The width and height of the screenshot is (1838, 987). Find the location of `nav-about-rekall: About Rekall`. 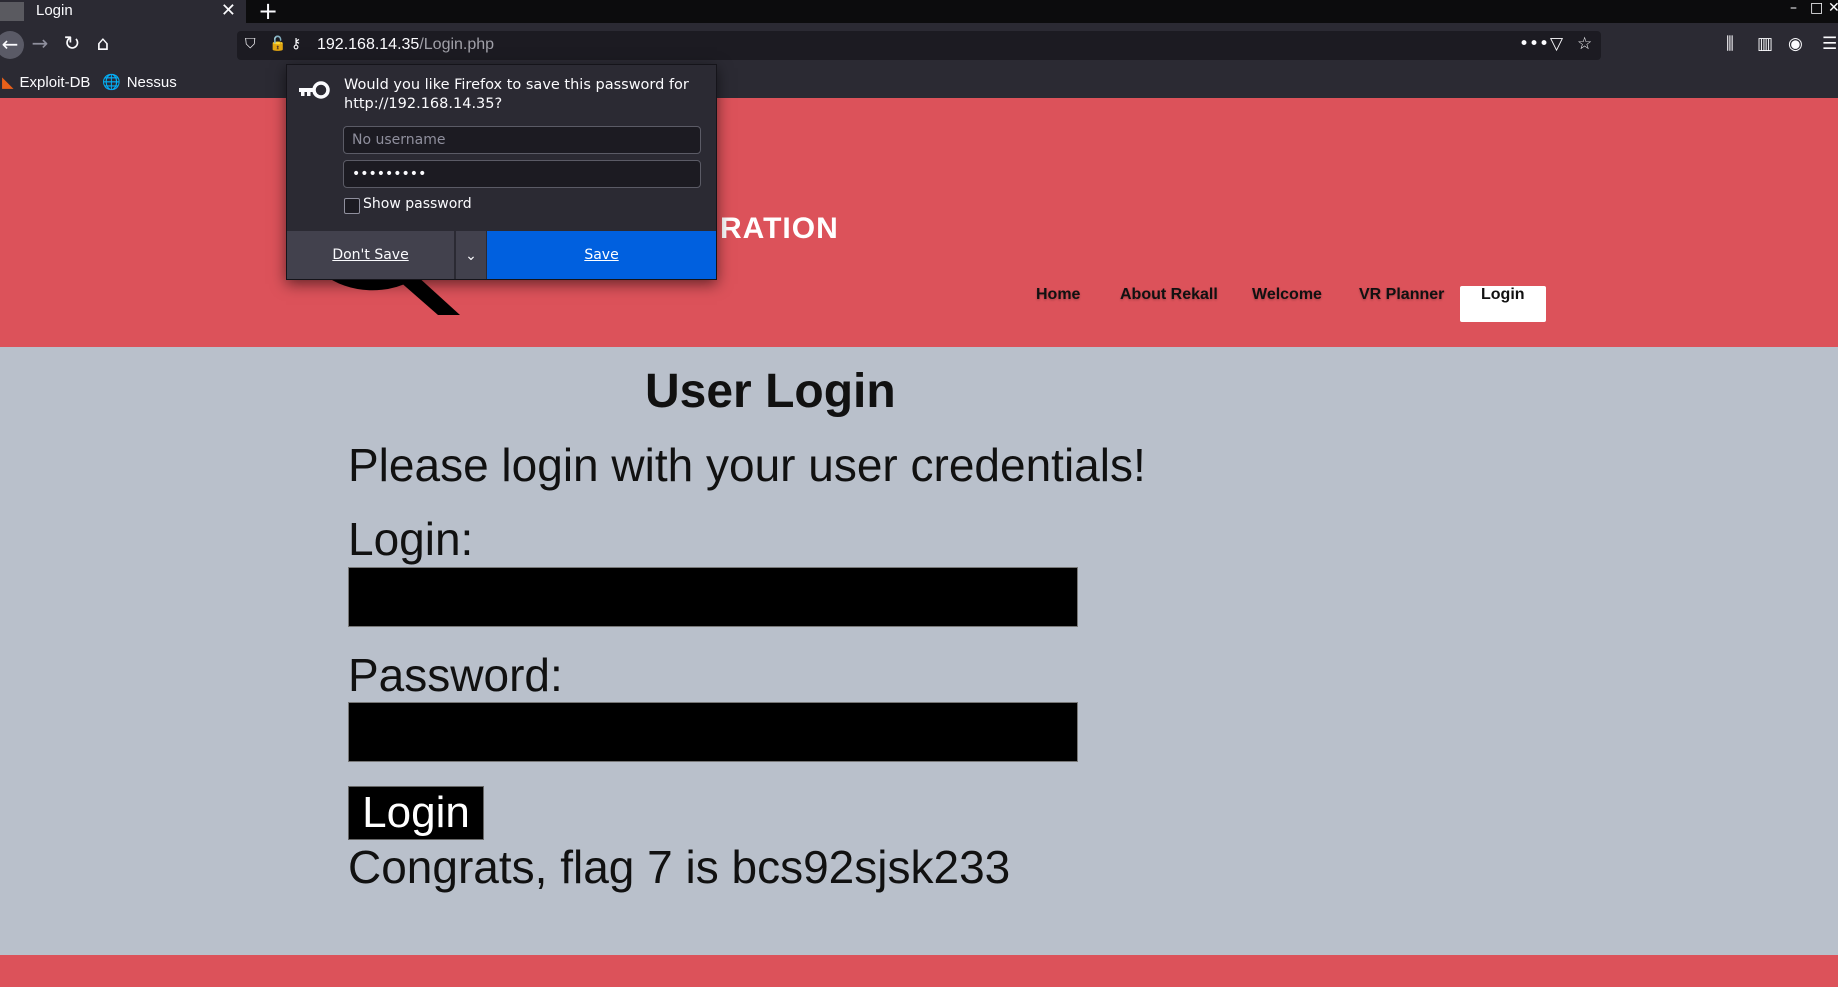

nav-about-rekall: About Rekall is located at coordinates (1169, 304).